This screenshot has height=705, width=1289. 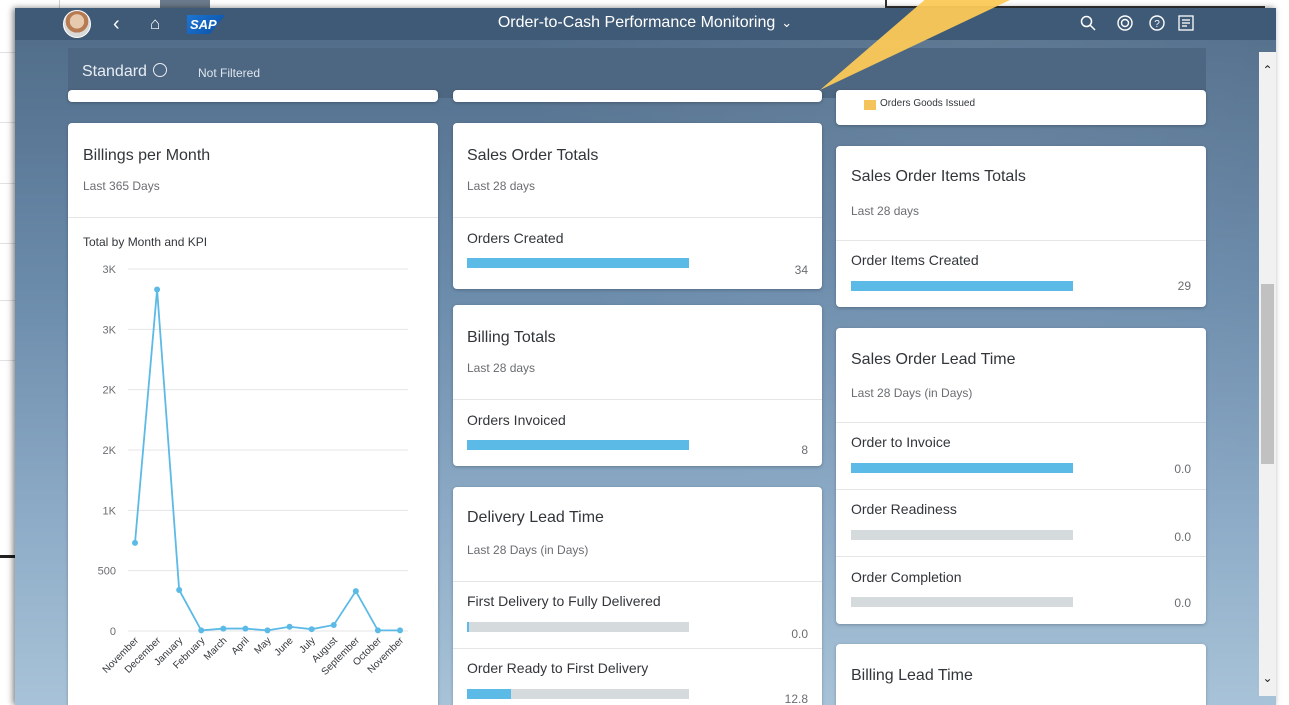 What do you see at coordinates (637, 96) in the screenshot?
I see `card-partial-middle` at bounding box center [637, 96].